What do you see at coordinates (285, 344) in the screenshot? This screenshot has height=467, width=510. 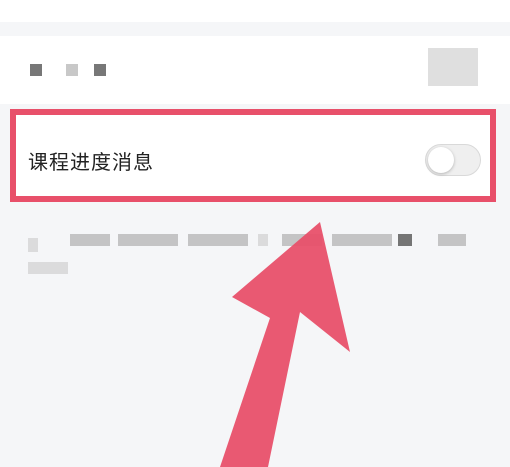 I see `annotation-arrow-icon` at bounding box center [285, 344].